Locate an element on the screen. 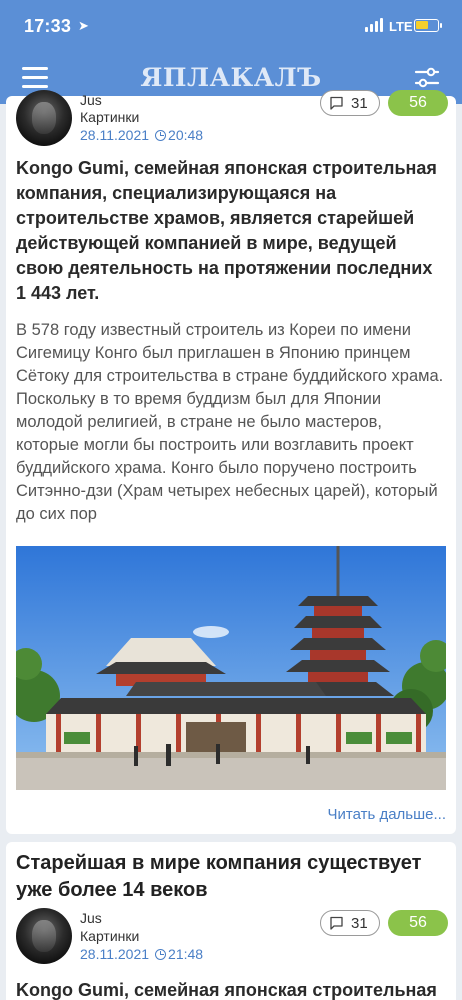  status-bar: 17:33 ➤ LTE is located at coordinates (231, 26).